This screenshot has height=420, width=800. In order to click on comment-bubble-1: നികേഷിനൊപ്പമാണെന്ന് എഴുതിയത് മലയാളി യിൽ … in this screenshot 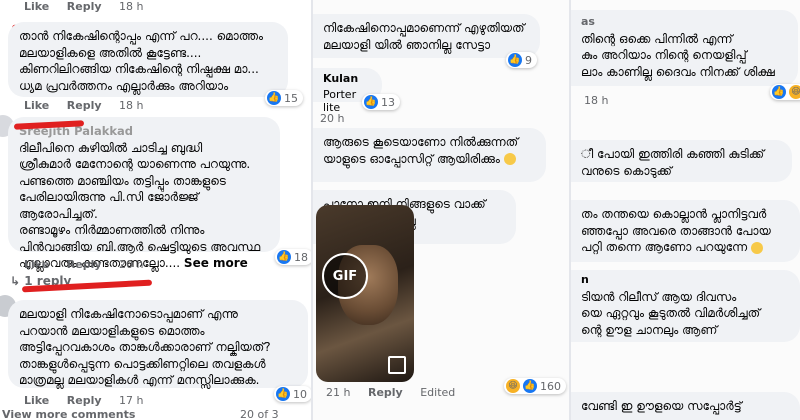, I will do `click(426, 36)`.